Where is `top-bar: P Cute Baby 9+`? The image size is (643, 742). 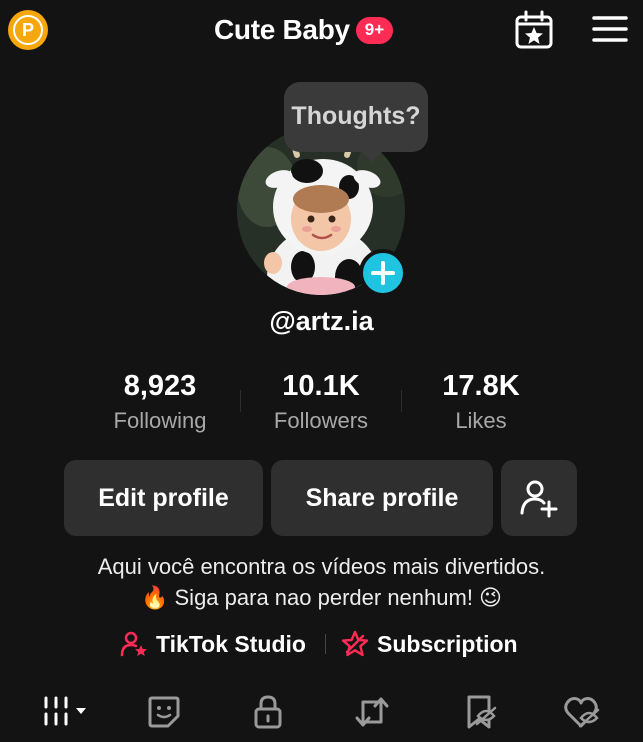 top-bar: P Cute Baby 9+ is located at coordinates (321, 30).